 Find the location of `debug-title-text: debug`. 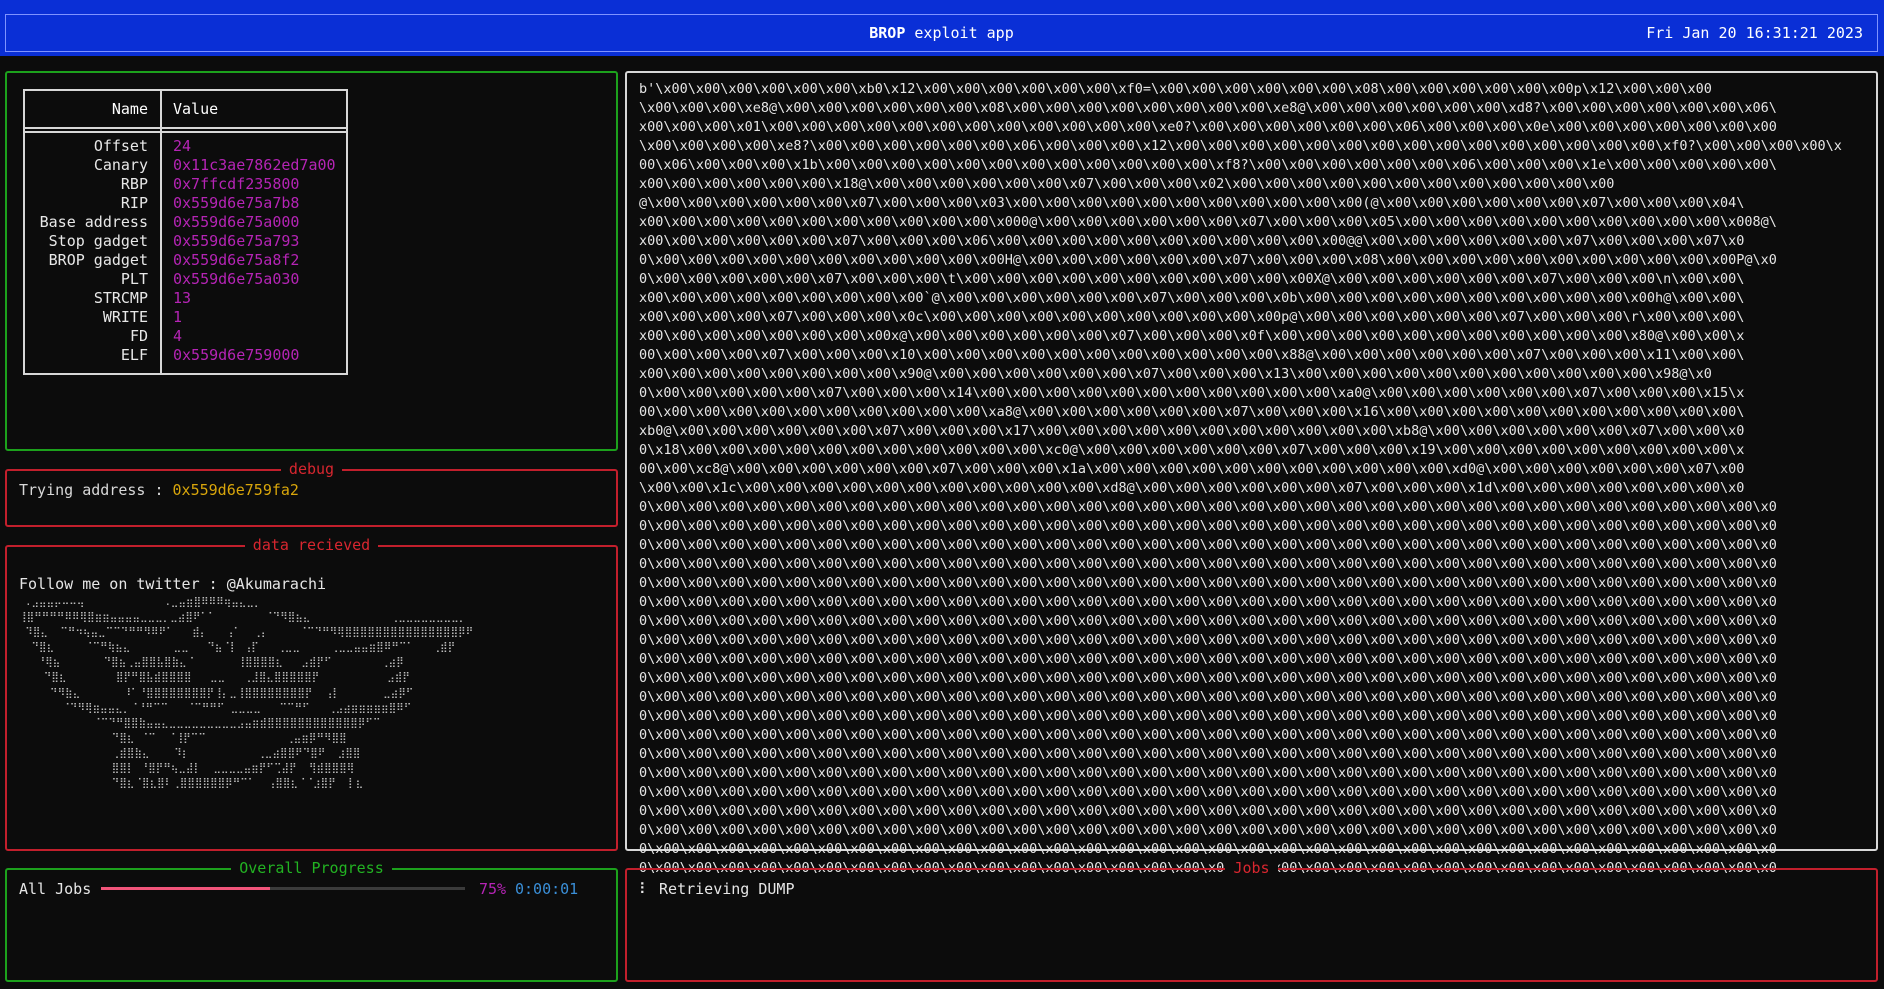

debug-title-text: debug is located at coordinates (311, 469).